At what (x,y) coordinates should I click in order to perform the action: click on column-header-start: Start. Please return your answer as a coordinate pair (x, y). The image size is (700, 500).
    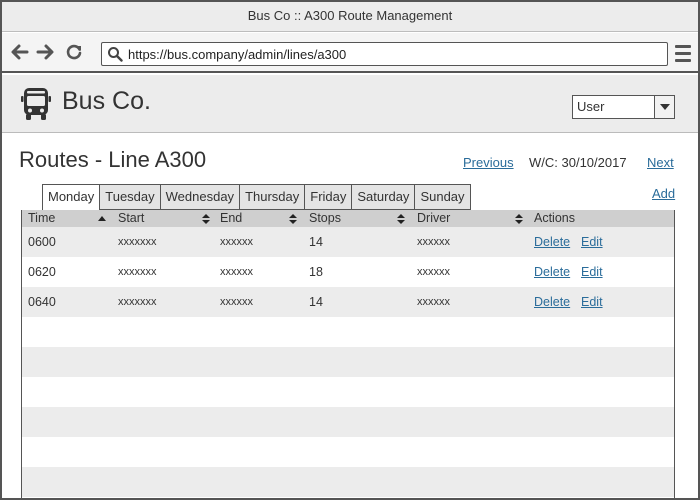
    Looking at the image, I should click on (131, 218).